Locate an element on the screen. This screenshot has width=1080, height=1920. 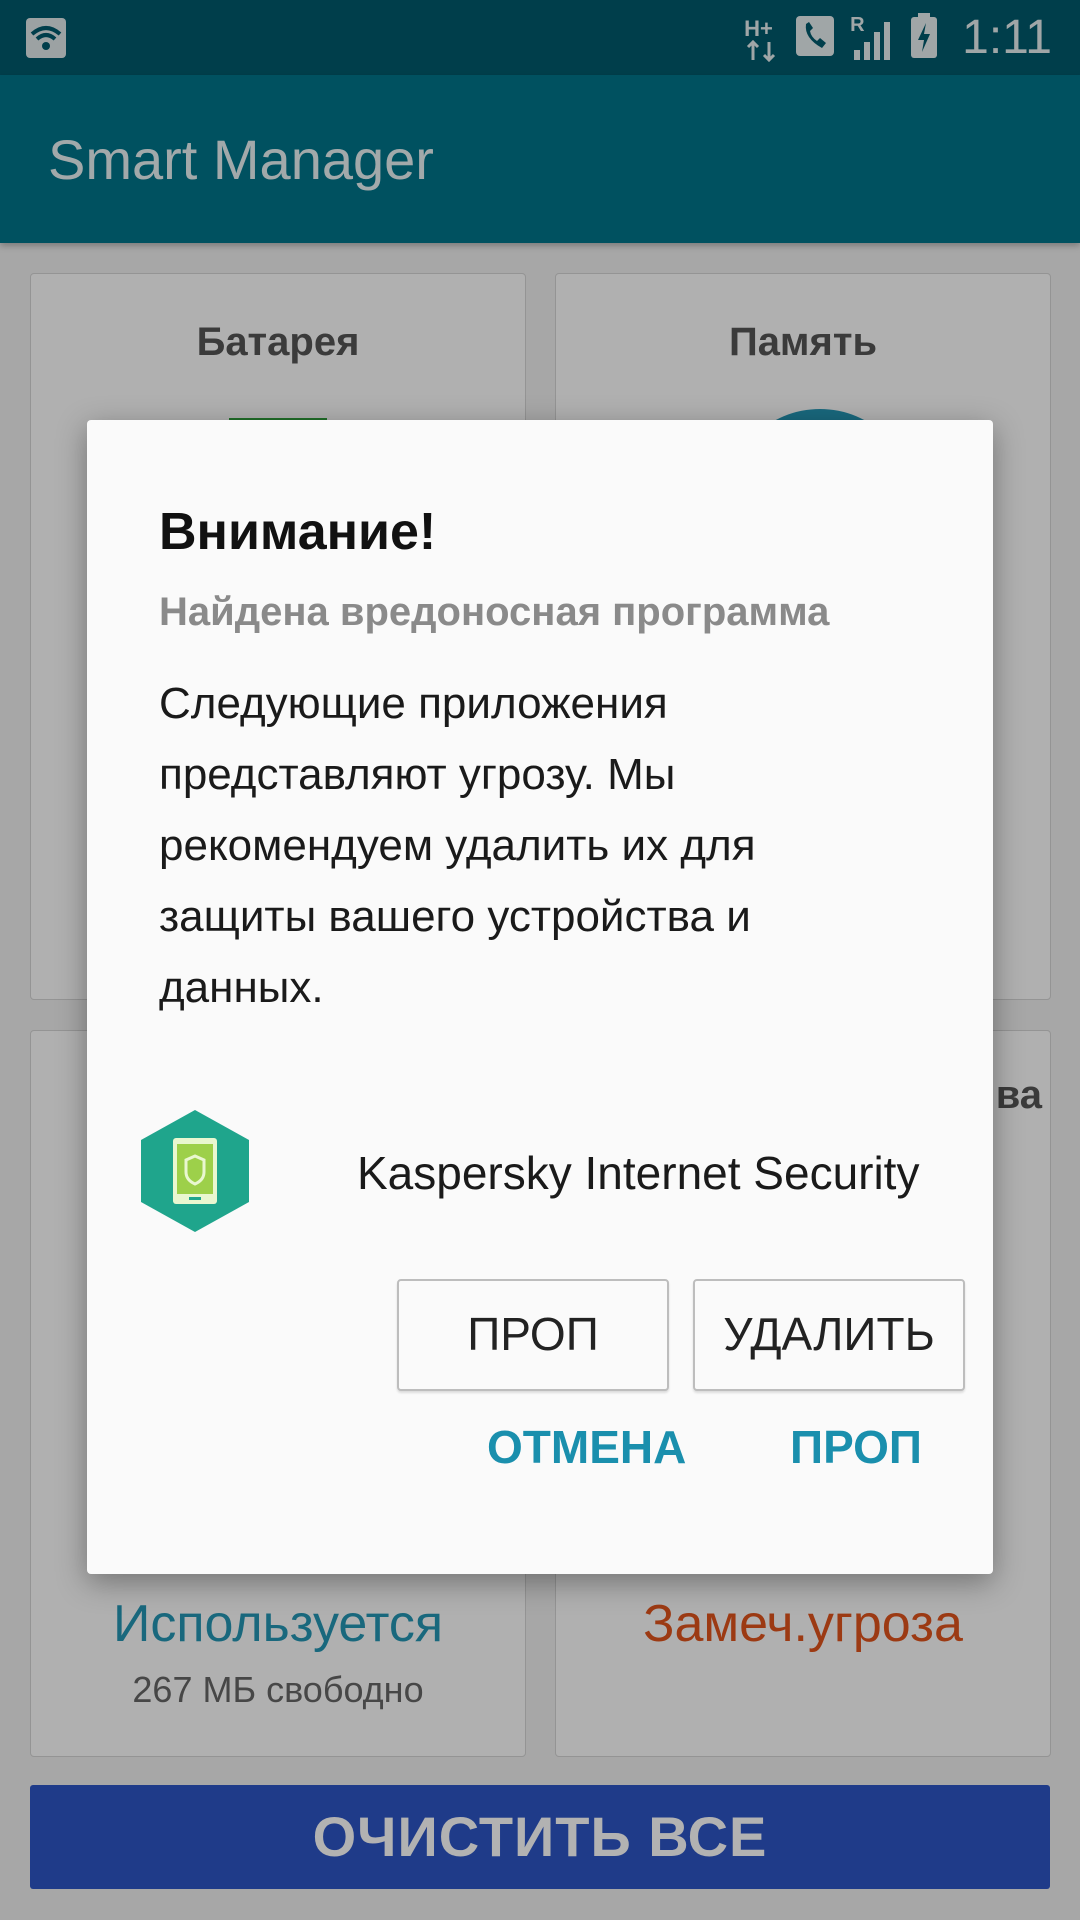
delete-app-button: УДАЛИТЬ is located at coordinates (829, 1335).